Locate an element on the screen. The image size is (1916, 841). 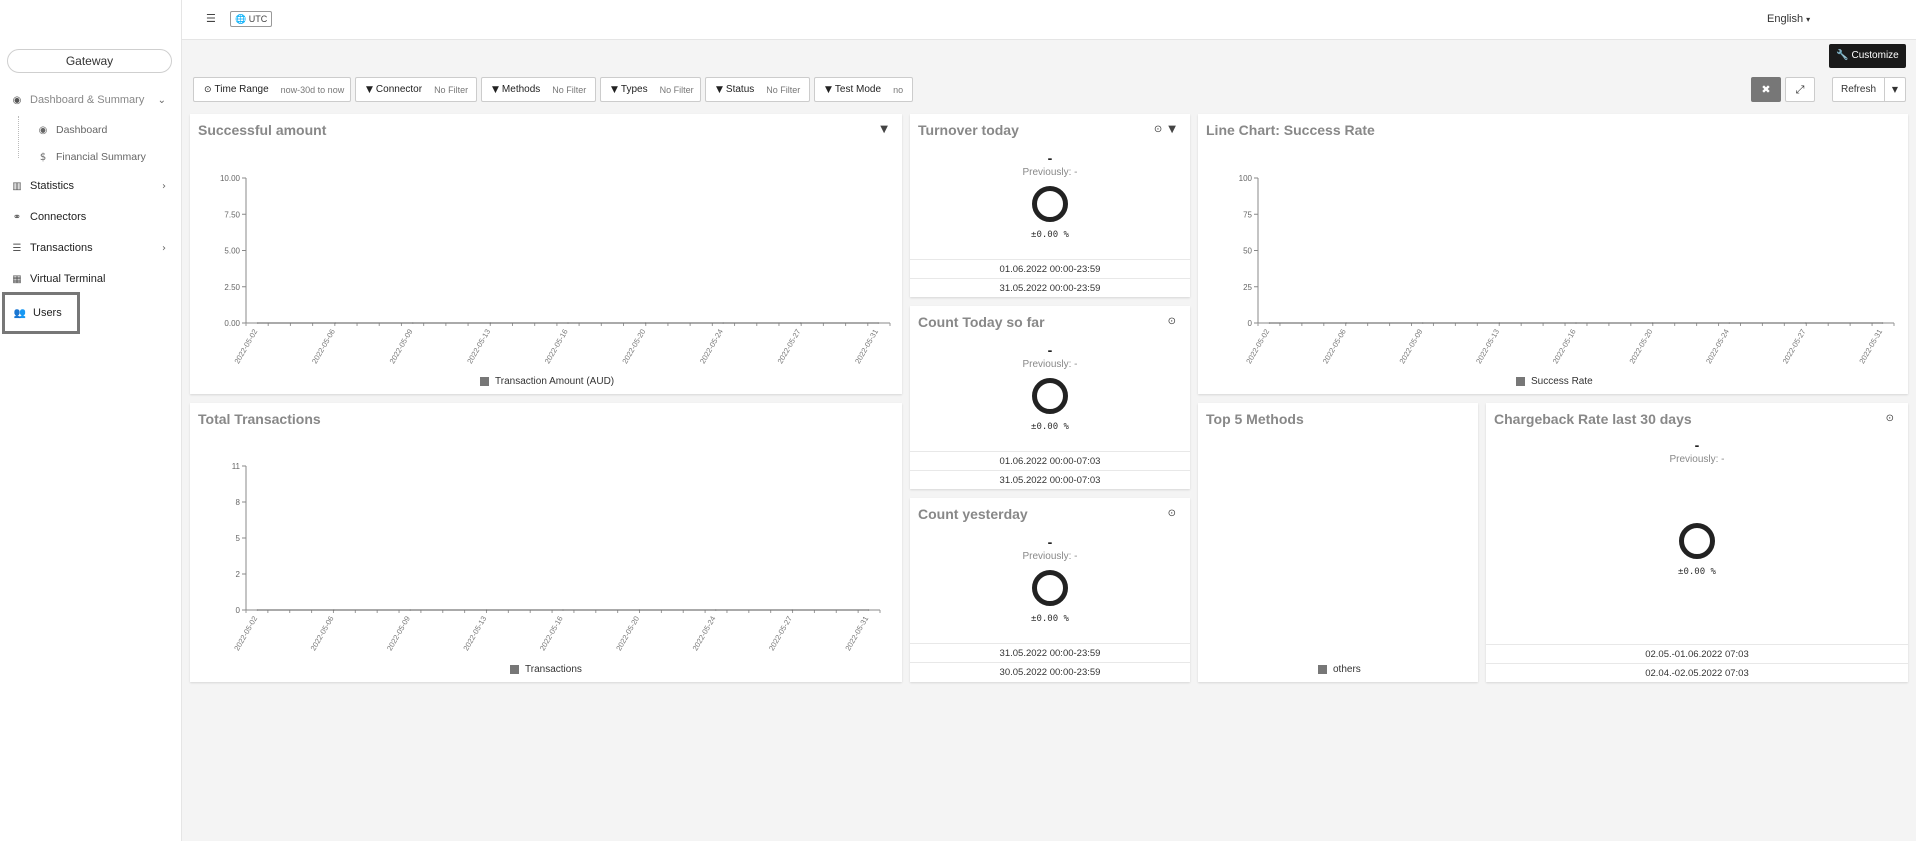
sidebar-item-connectors: ⚭ Connectors is located at coordinates (91, 217).